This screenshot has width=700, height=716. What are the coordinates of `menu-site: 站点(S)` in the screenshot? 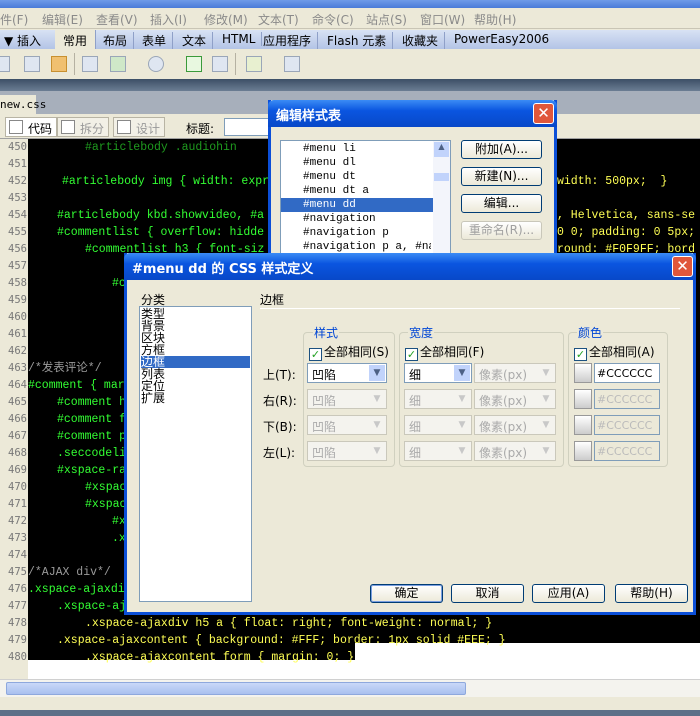 It's located at (386, 19).